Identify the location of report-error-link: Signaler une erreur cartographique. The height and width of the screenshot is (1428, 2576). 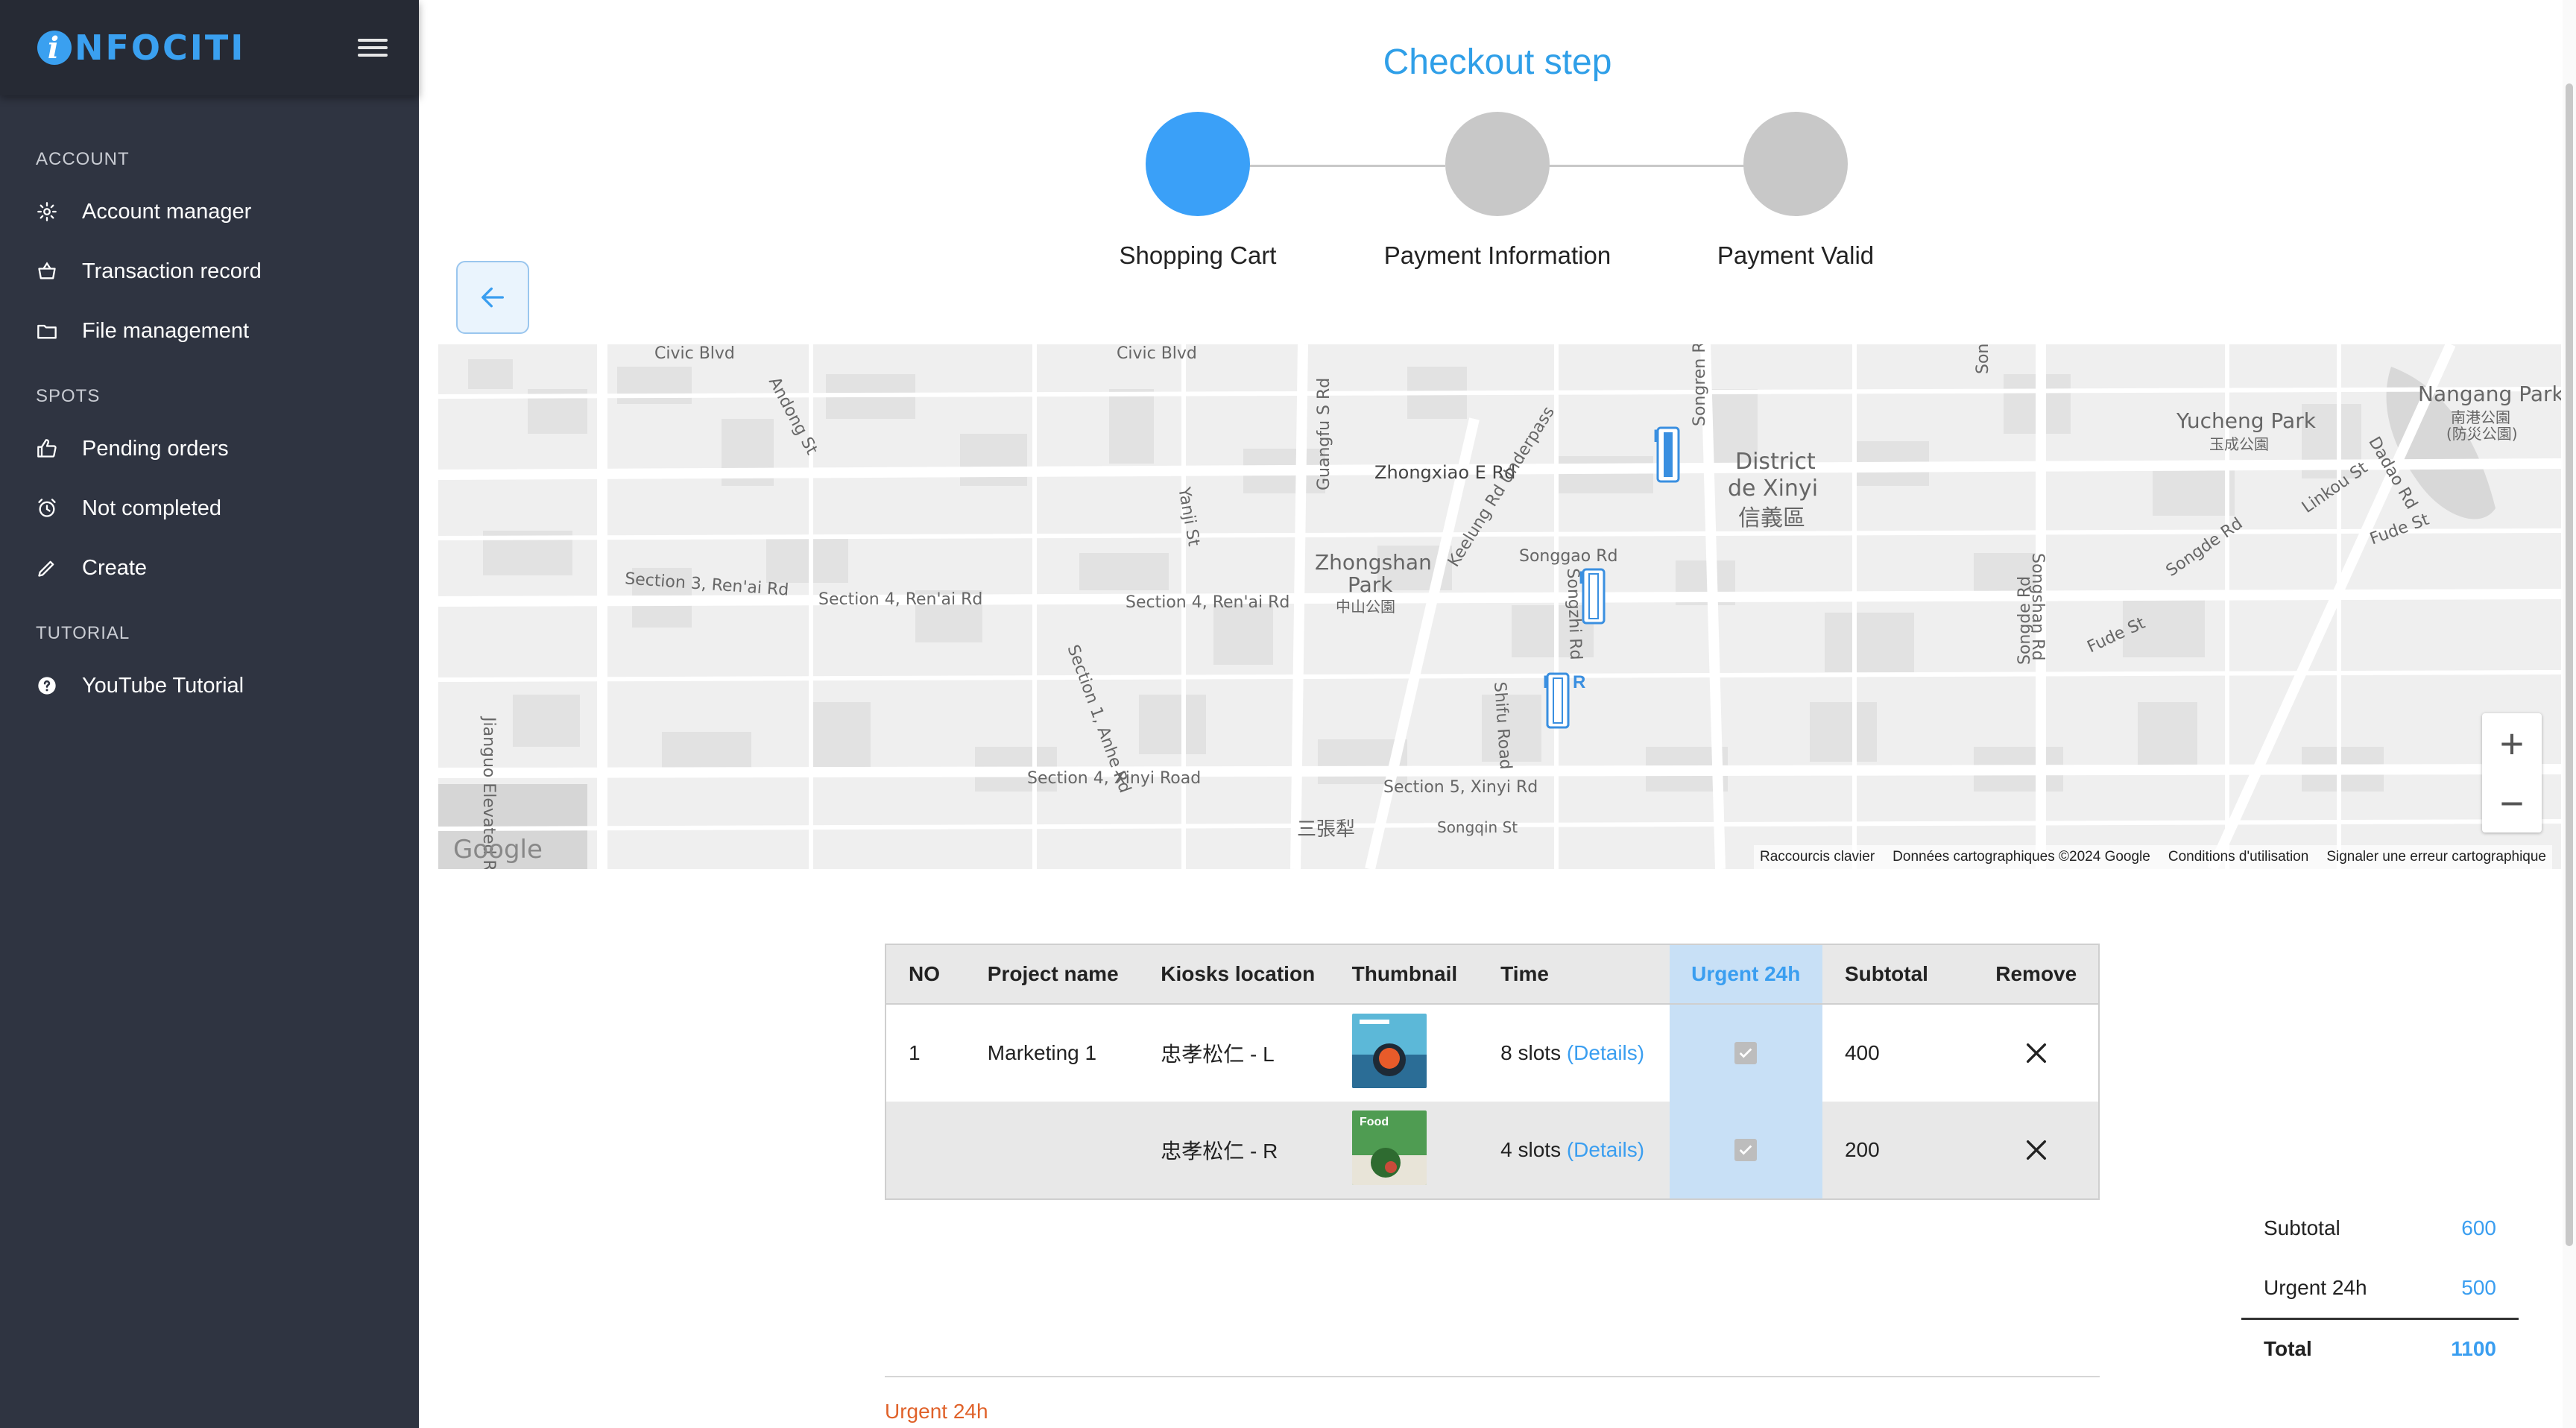
(2436, 857).